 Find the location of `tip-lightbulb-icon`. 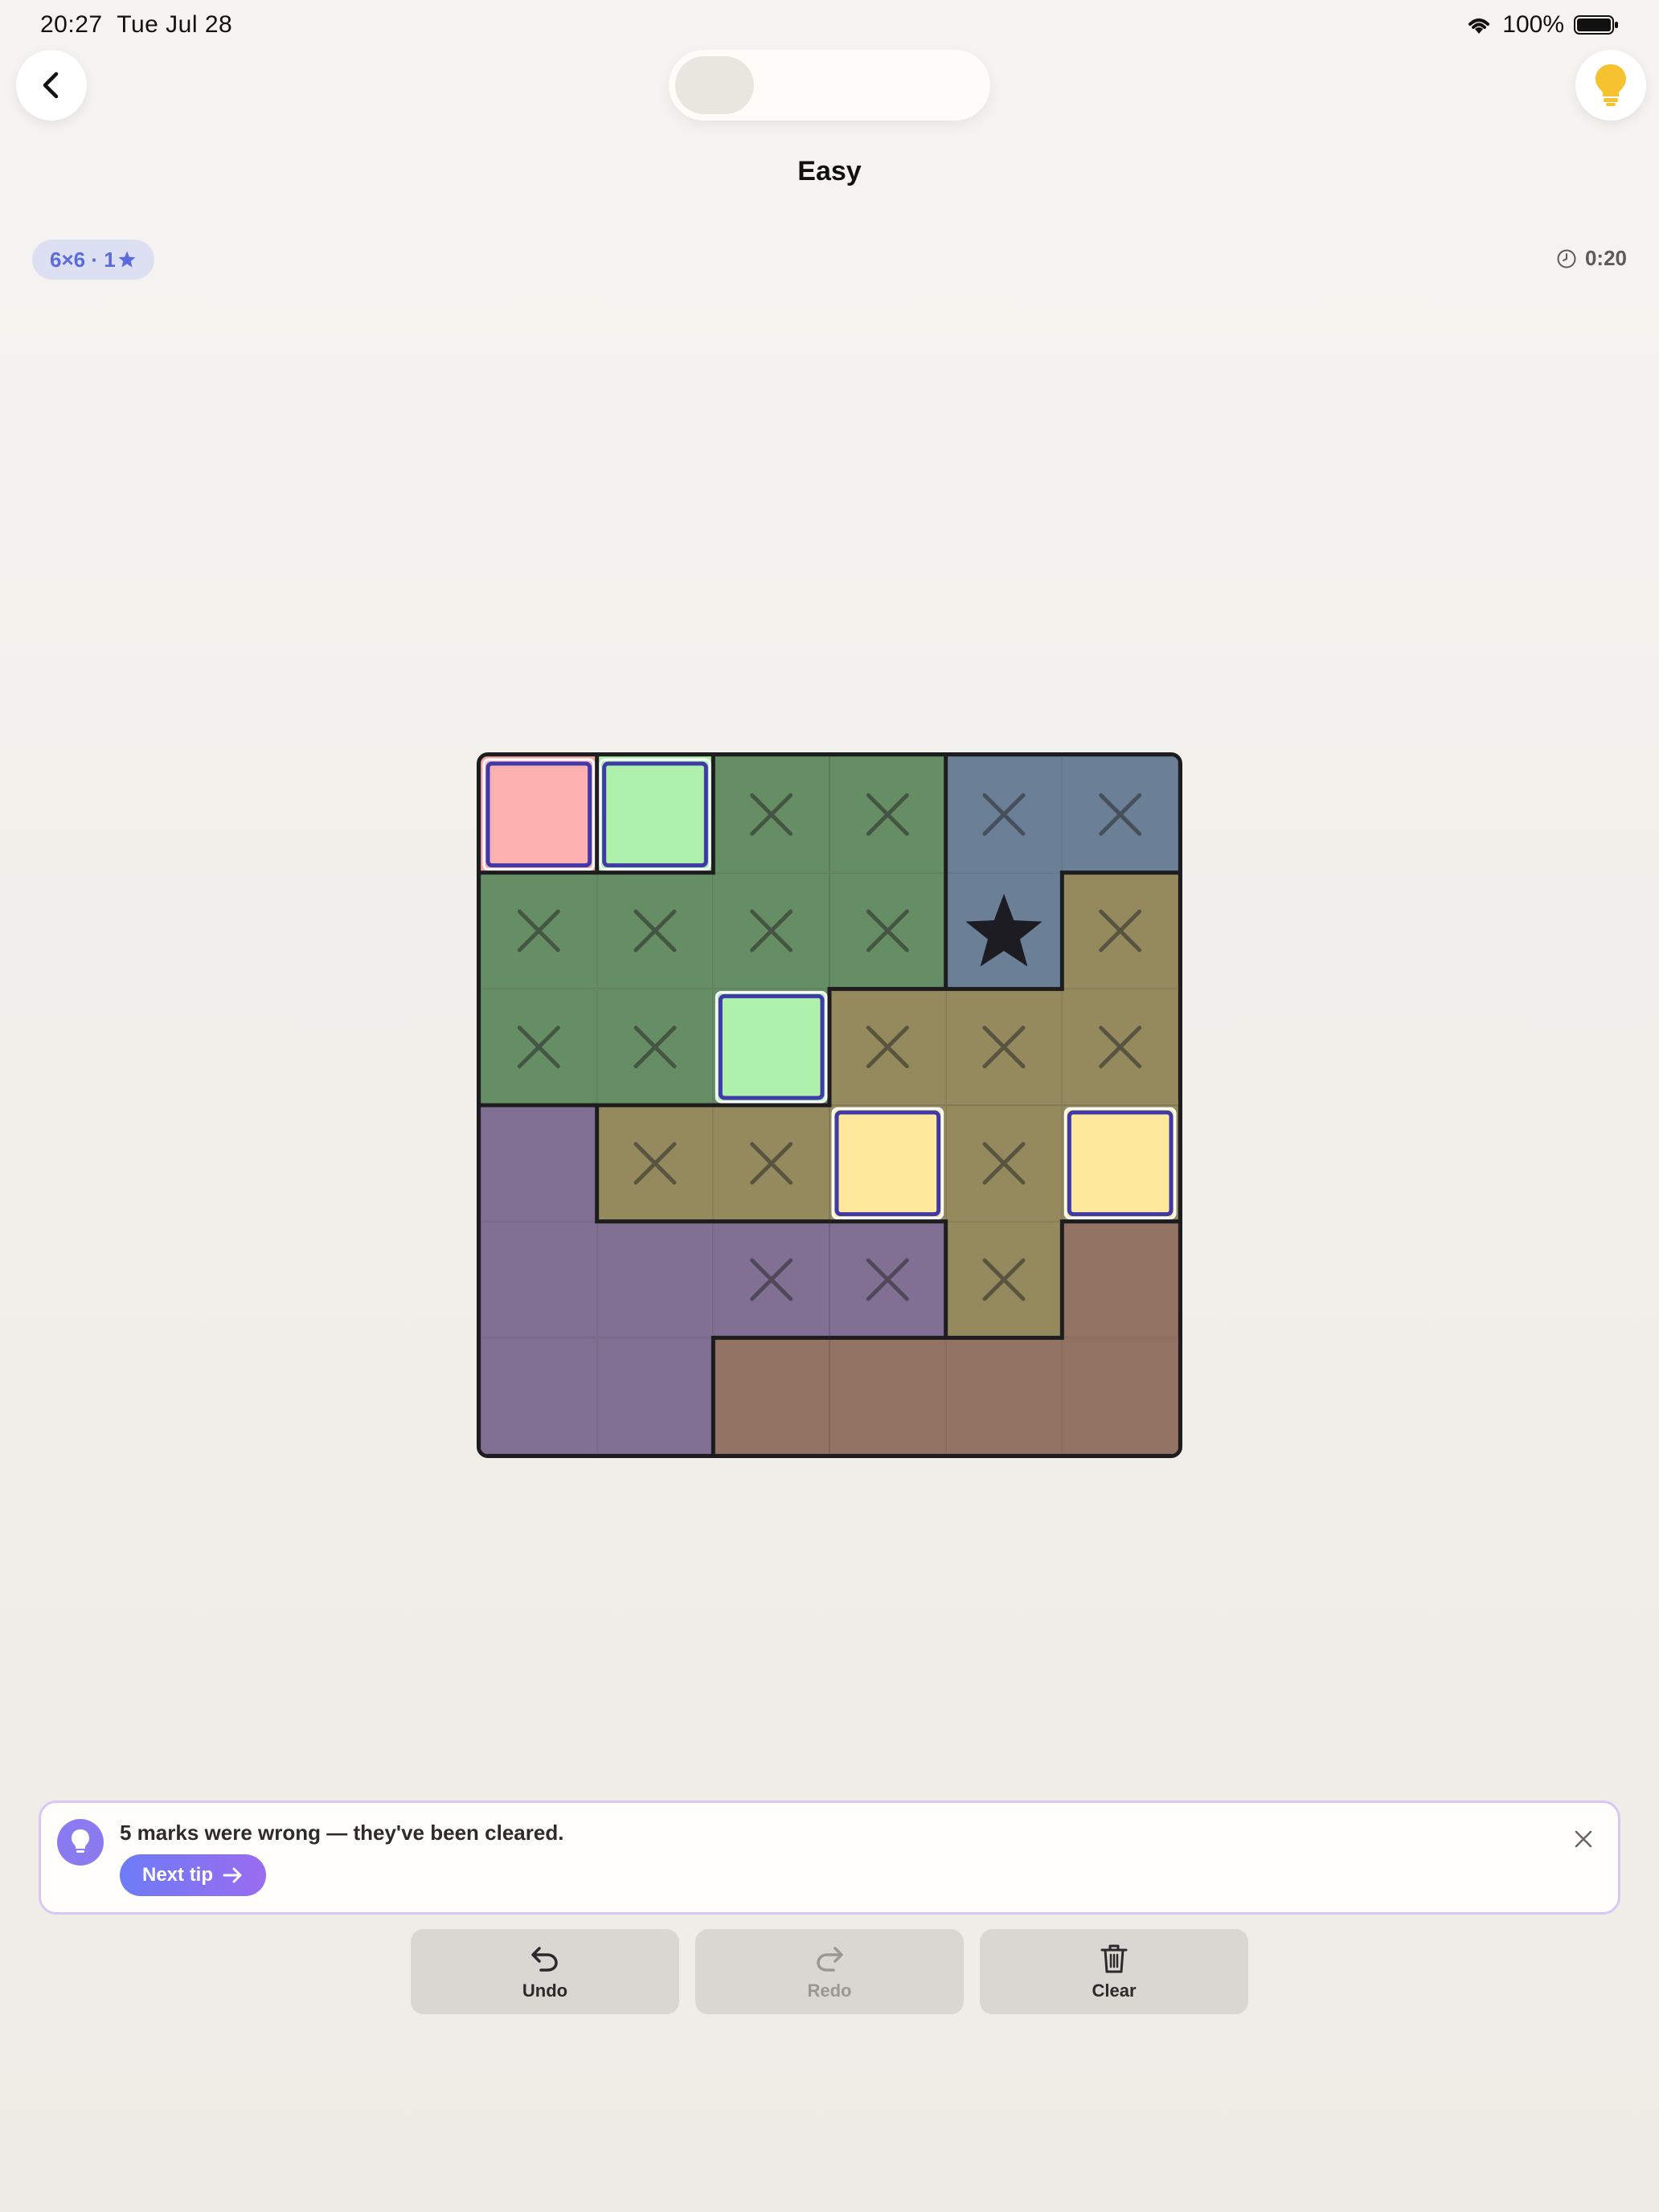

tip-lightbulb-icon is located at coordinates (80, 1842).